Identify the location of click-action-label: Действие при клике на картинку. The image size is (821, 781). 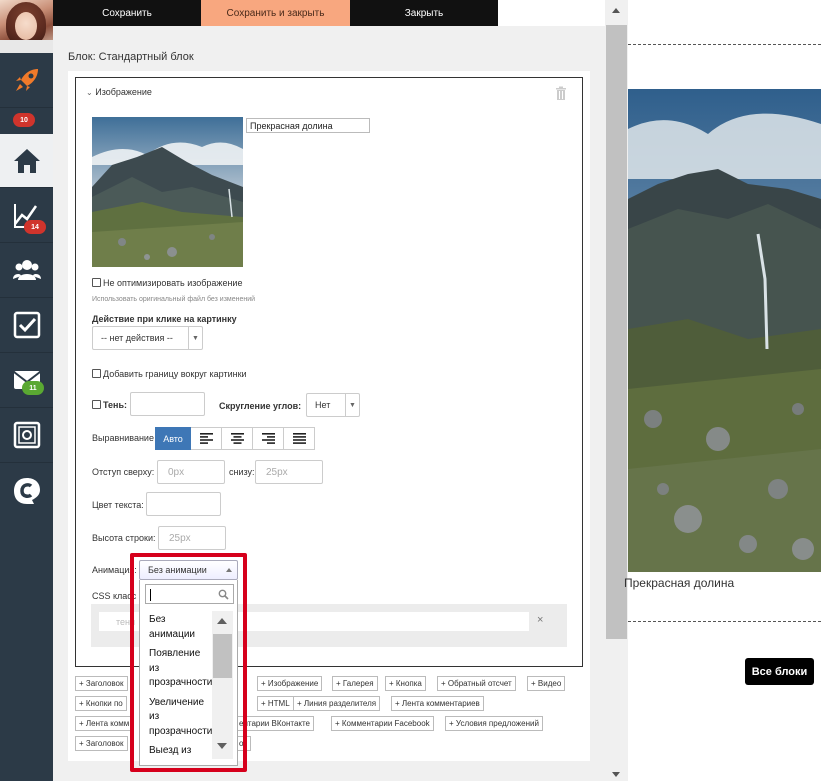
(164, 319).